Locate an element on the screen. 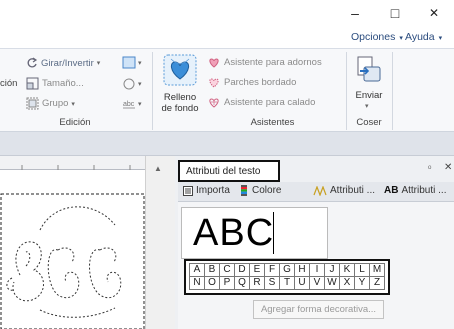 This screenshot has width=454, height=329. girar-invertir-button: Girar/Invertir ▾ is located at coordinates (63, 63).